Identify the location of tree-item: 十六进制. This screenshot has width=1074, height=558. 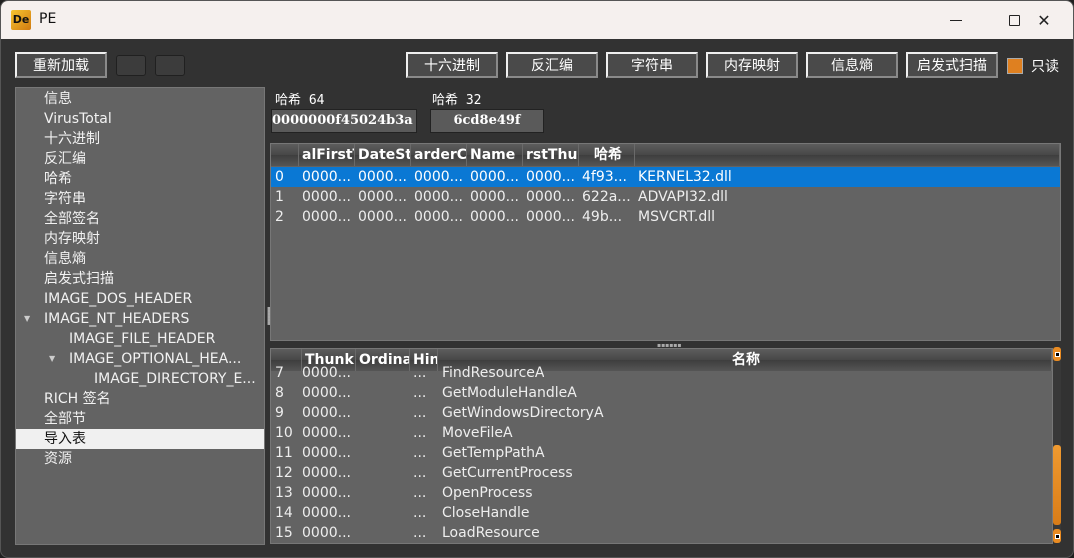
(140, 139).